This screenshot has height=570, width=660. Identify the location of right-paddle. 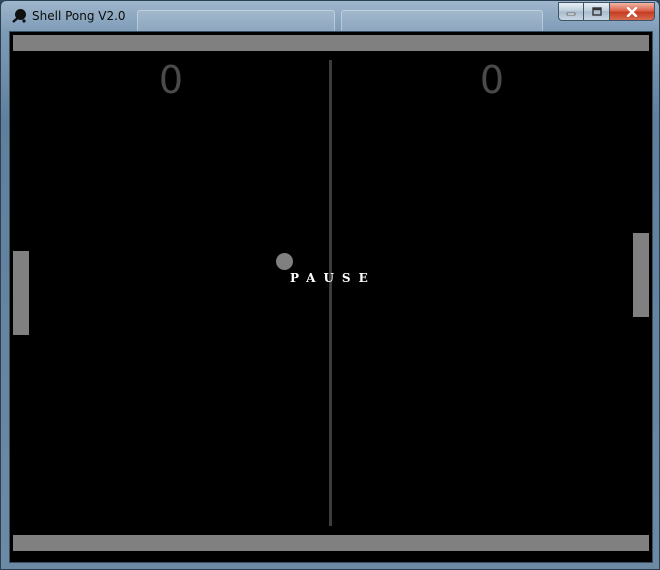
(641, 275).